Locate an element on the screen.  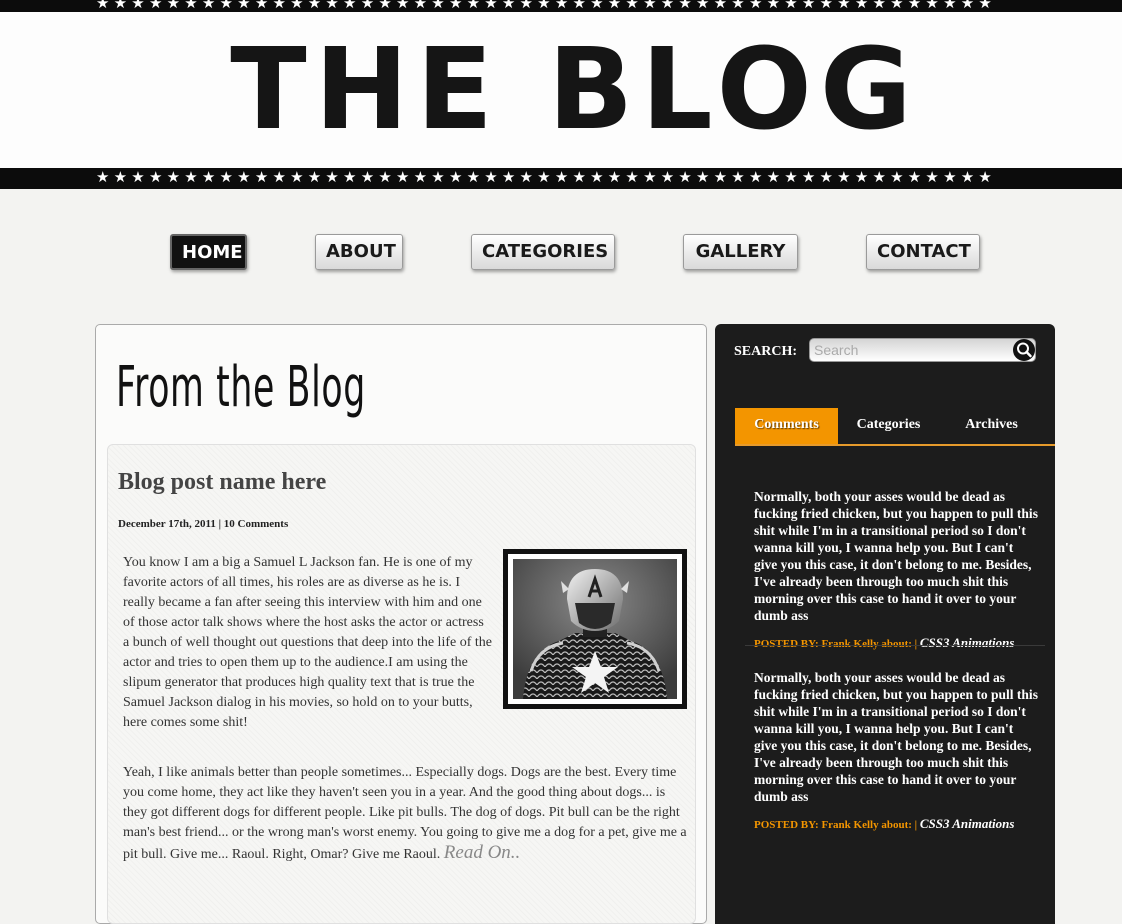
superhero-image is located at coordinates (595, 629).